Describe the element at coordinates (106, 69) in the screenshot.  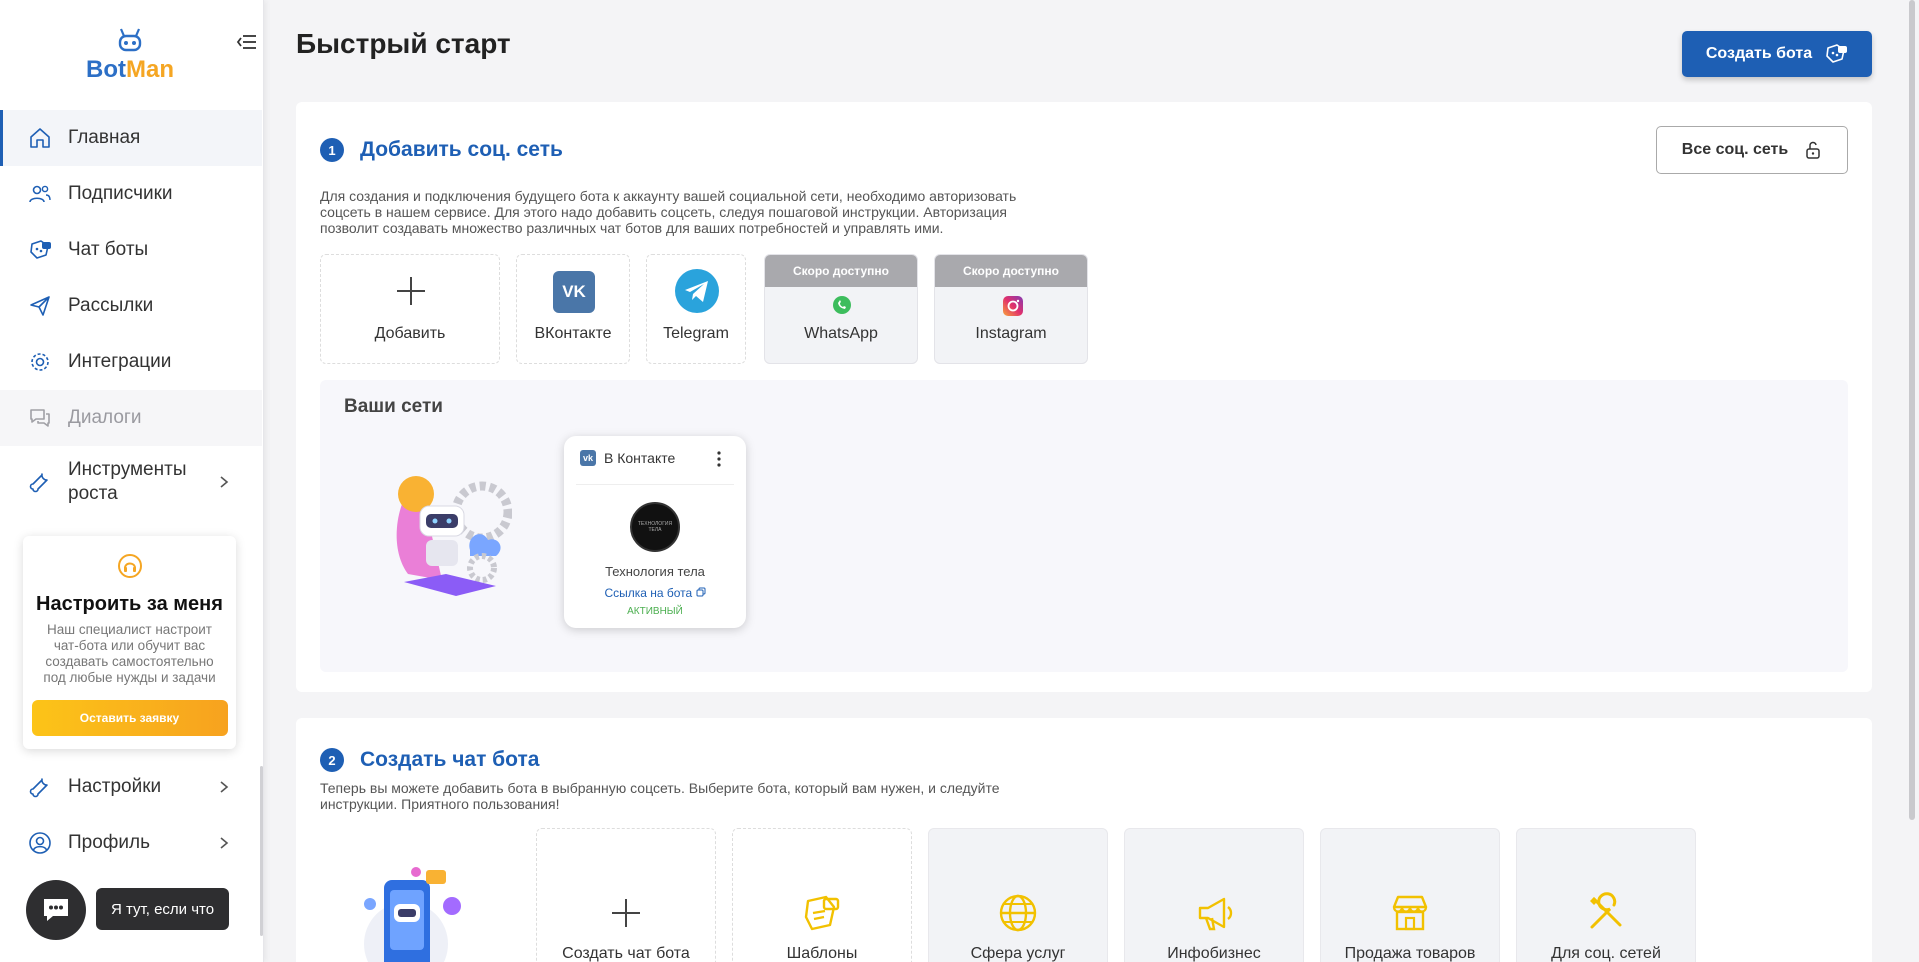
I see `logo-bot: Bot` at that location.